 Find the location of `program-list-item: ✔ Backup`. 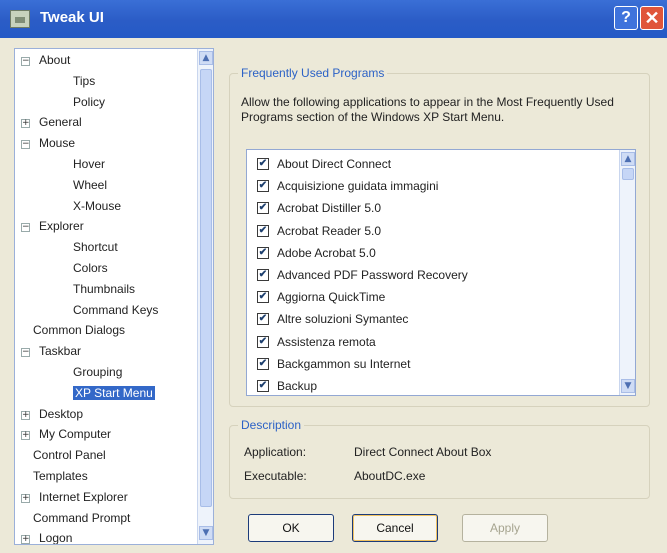

program-list-item: ✔ Backup is located at coordinates (287, 386).